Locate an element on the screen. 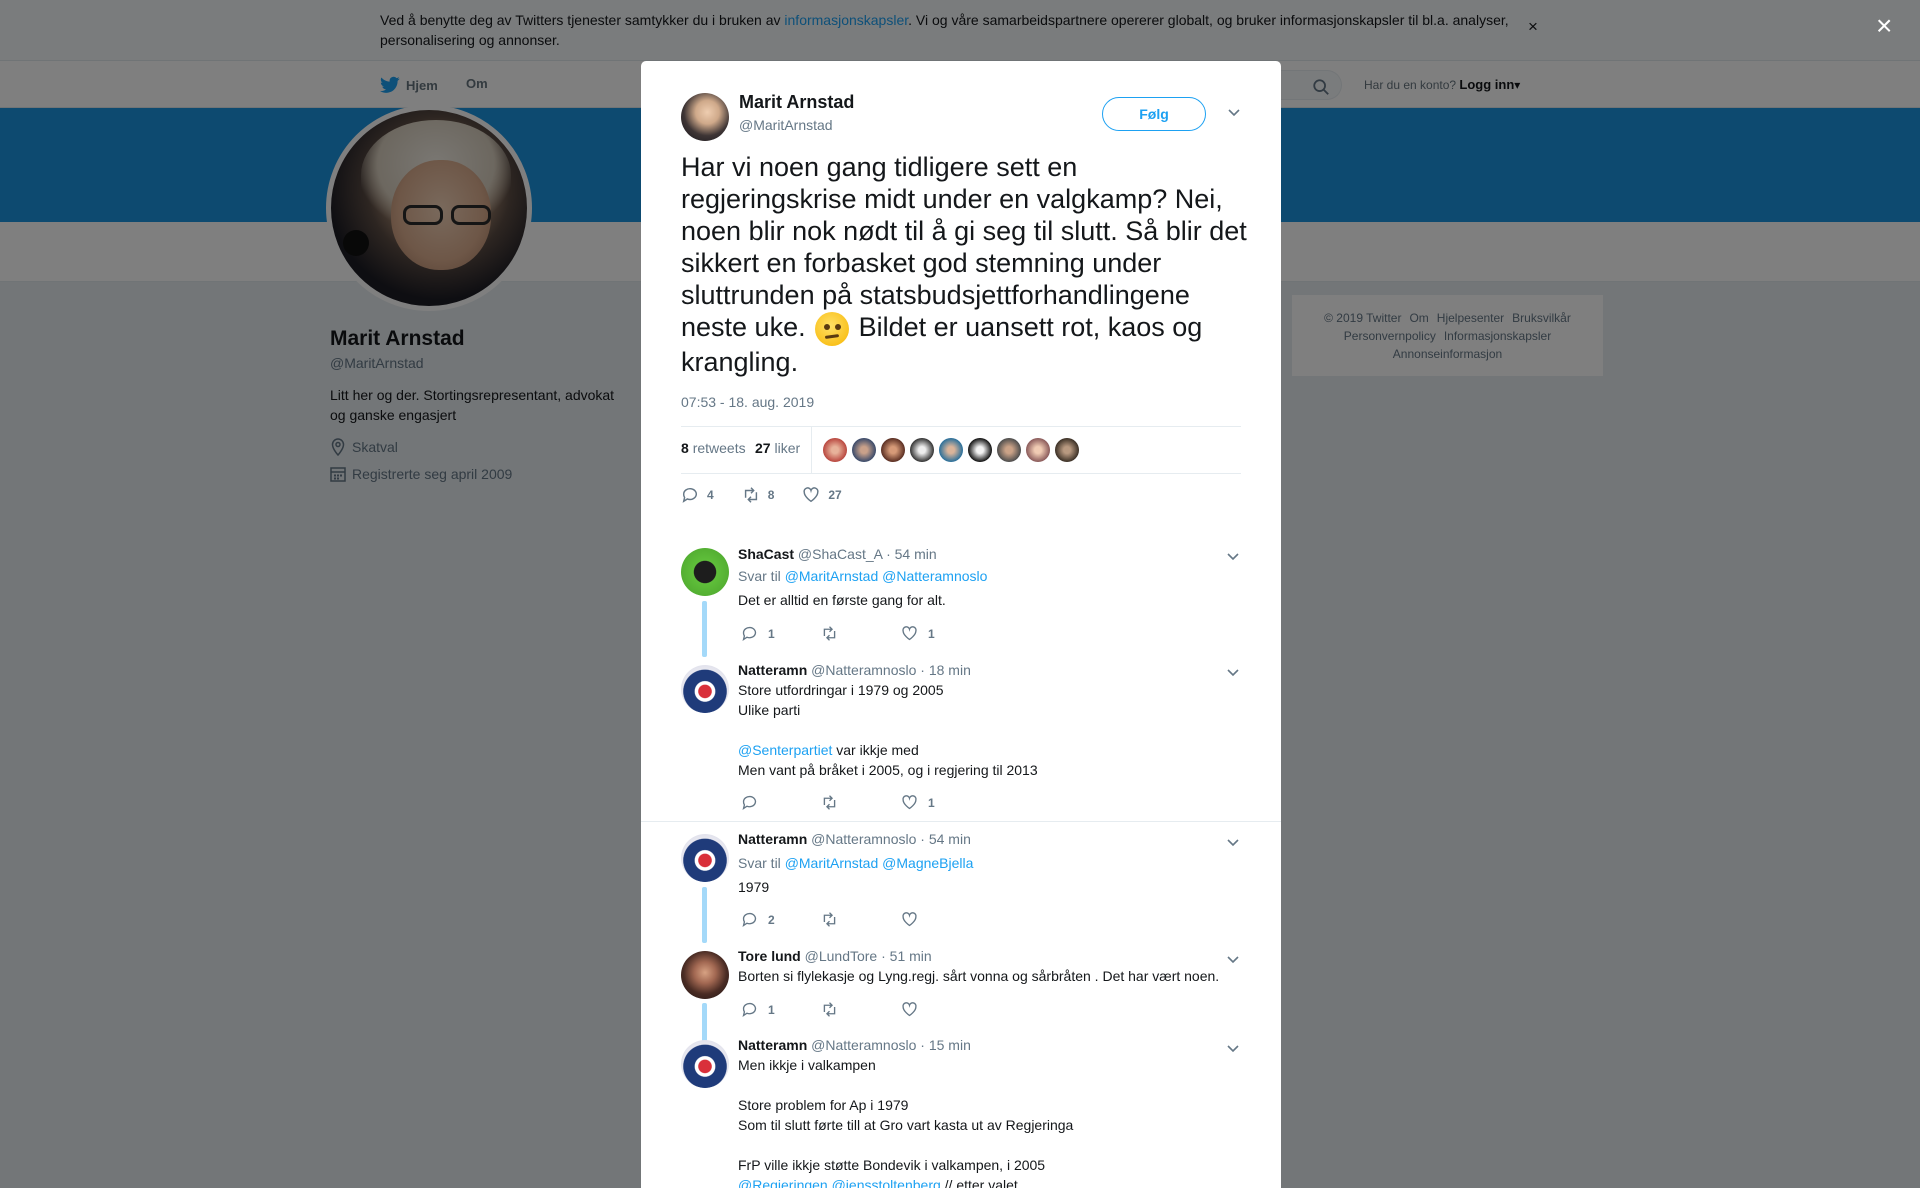 This screenshot has width=1920, height=1188. retweet-stat: 8 retweets is located at coordinates (713, 448).